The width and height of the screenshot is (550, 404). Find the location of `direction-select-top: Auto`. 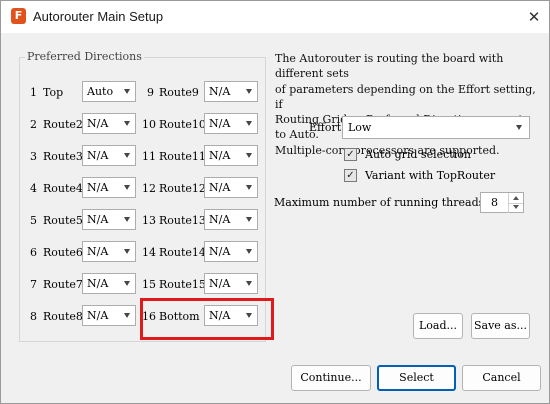

direction-select-top: Auto is located at coordinates (109, 91).